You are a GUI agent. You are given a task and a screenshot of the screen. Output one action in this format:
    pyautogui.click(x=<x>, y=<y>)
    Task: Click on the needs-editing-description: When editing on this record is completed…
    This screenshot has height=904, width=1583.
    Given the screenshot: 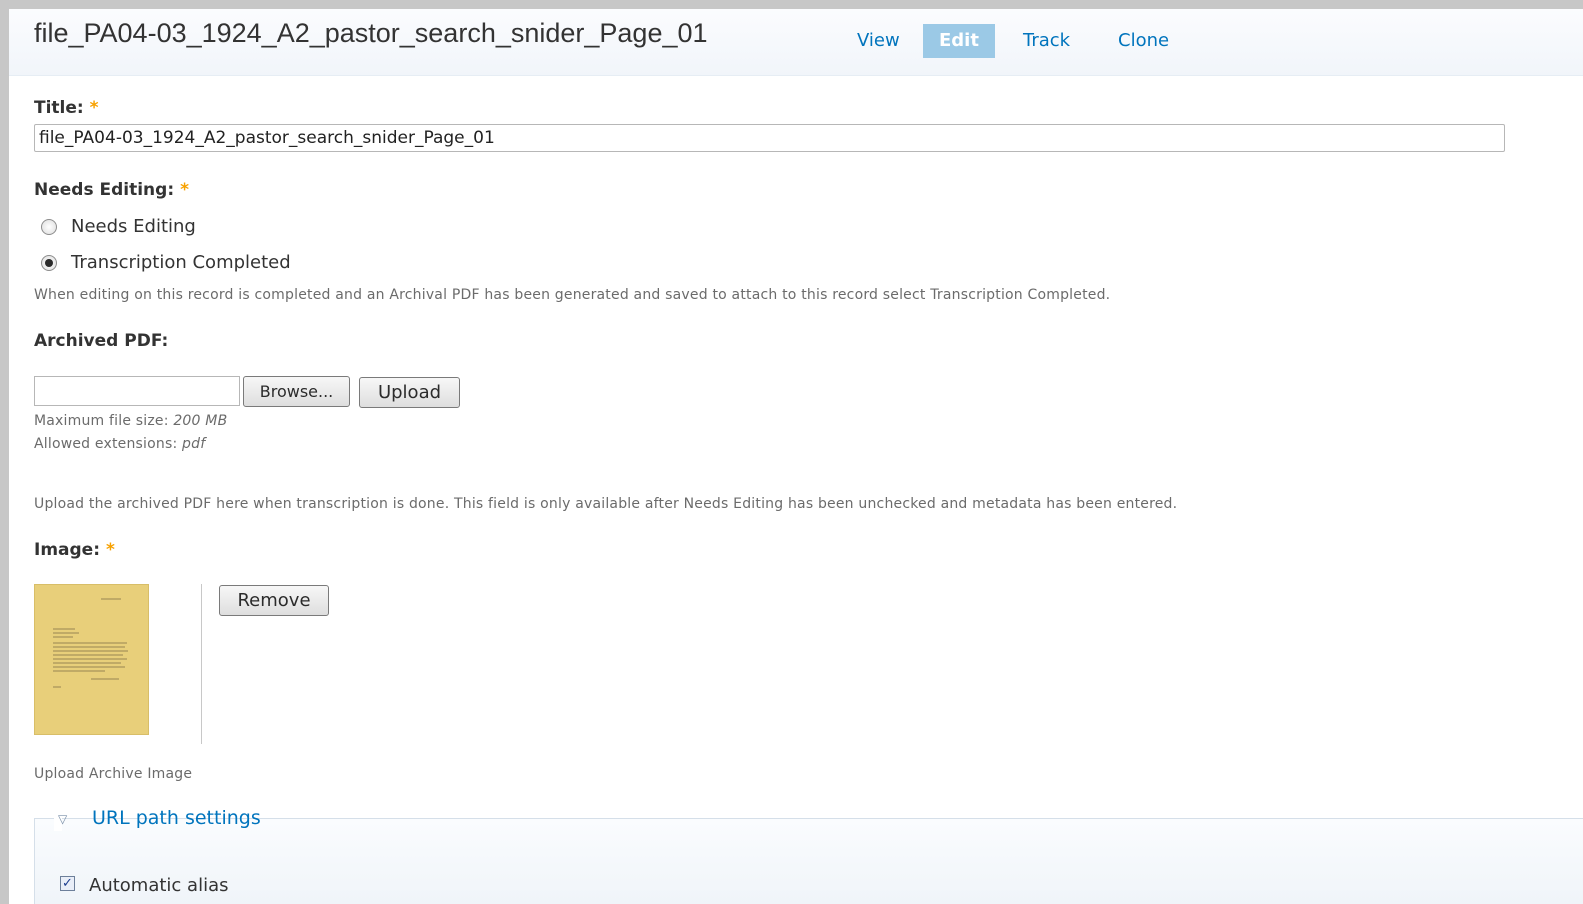 What is the action you would take?
    pyautogui.click(x=572, y=295)
    